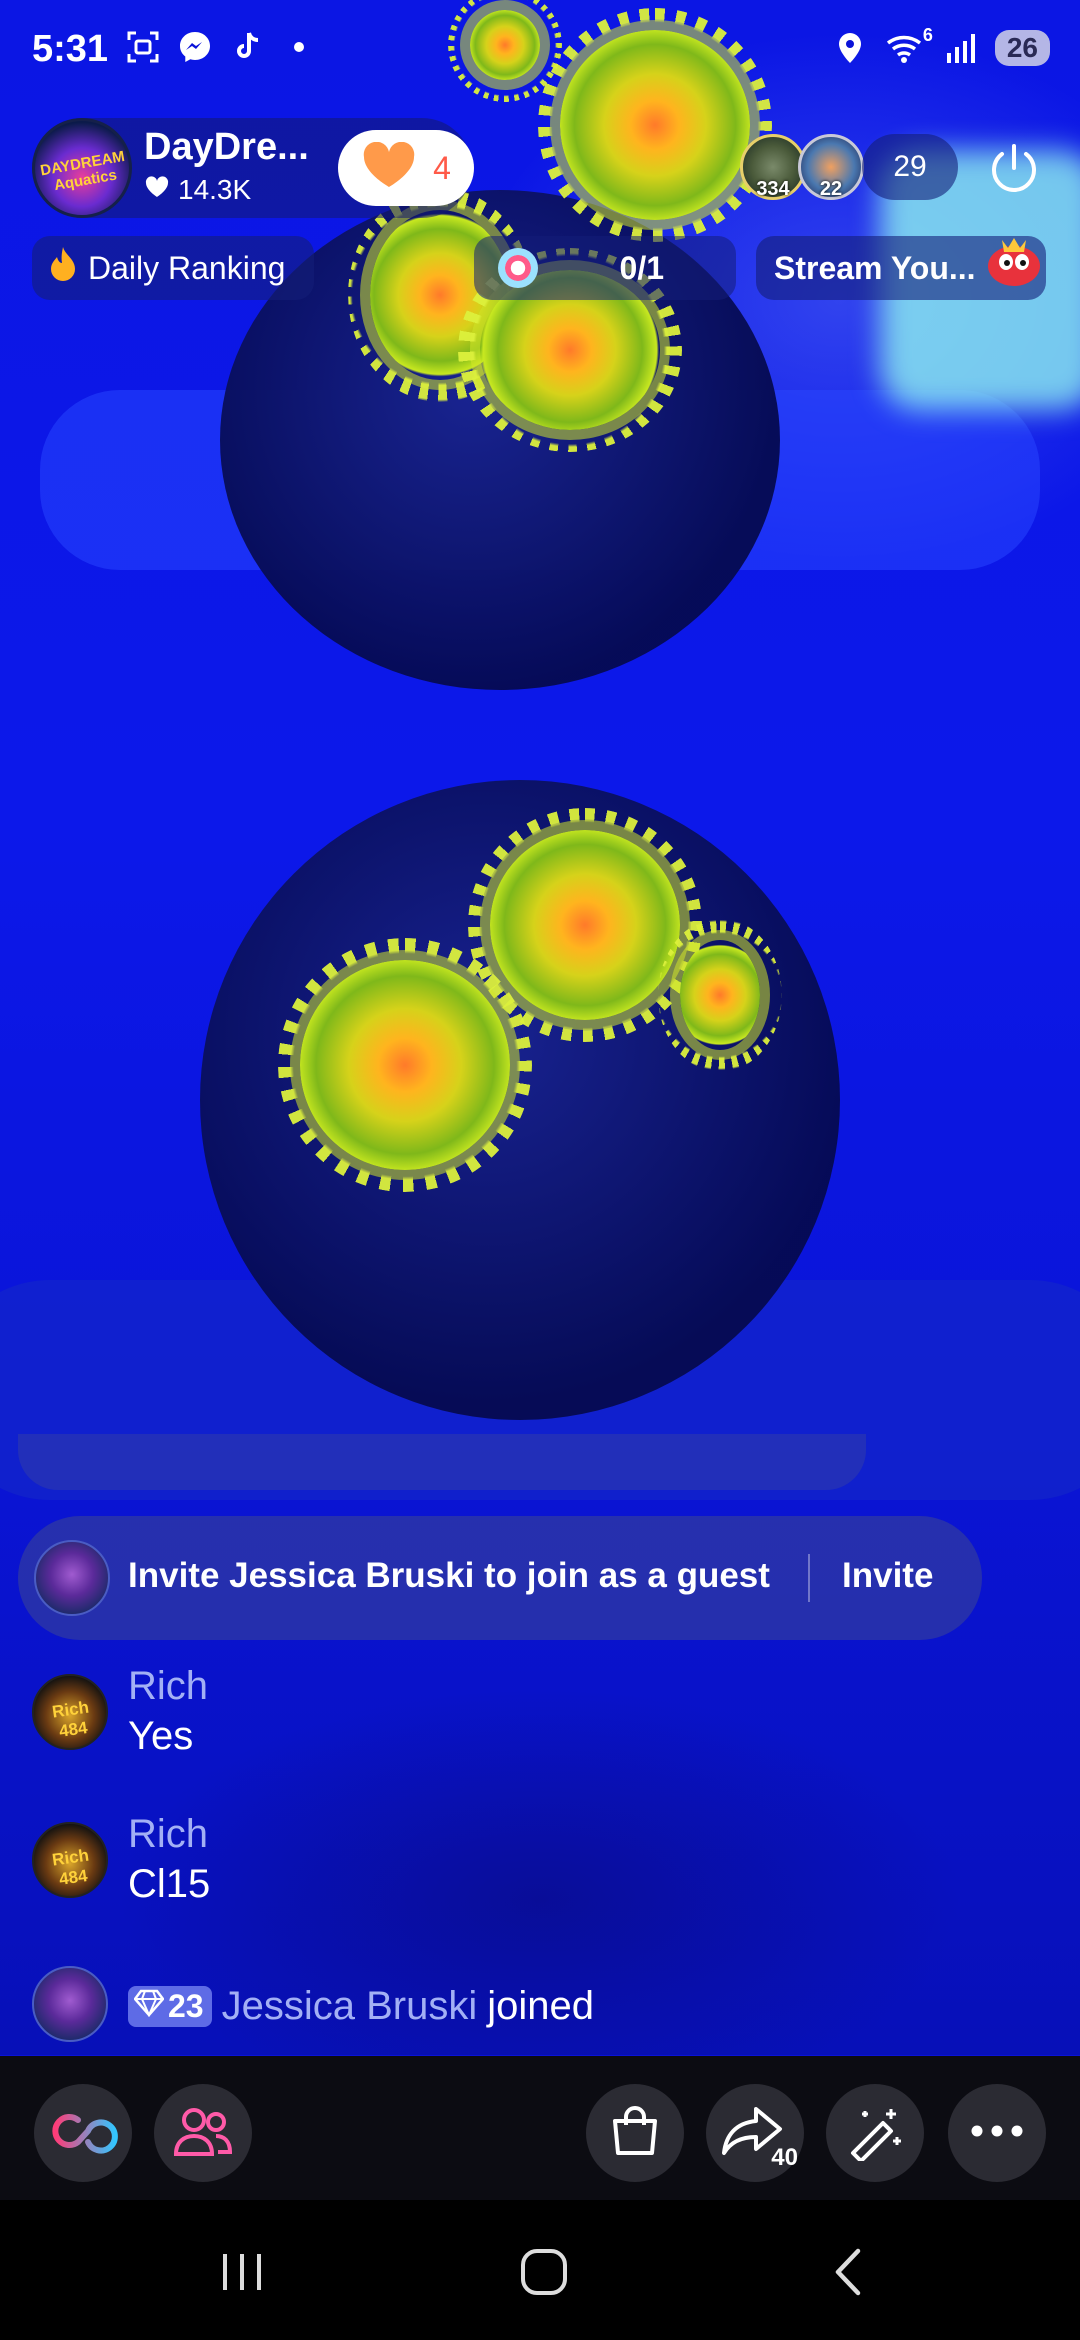 The height and width of the screenshot is (2340, 1080). What do you see at coordinates (809, 1578) in the screenshot?
I see `divider` at bounding box center [809, 1578].